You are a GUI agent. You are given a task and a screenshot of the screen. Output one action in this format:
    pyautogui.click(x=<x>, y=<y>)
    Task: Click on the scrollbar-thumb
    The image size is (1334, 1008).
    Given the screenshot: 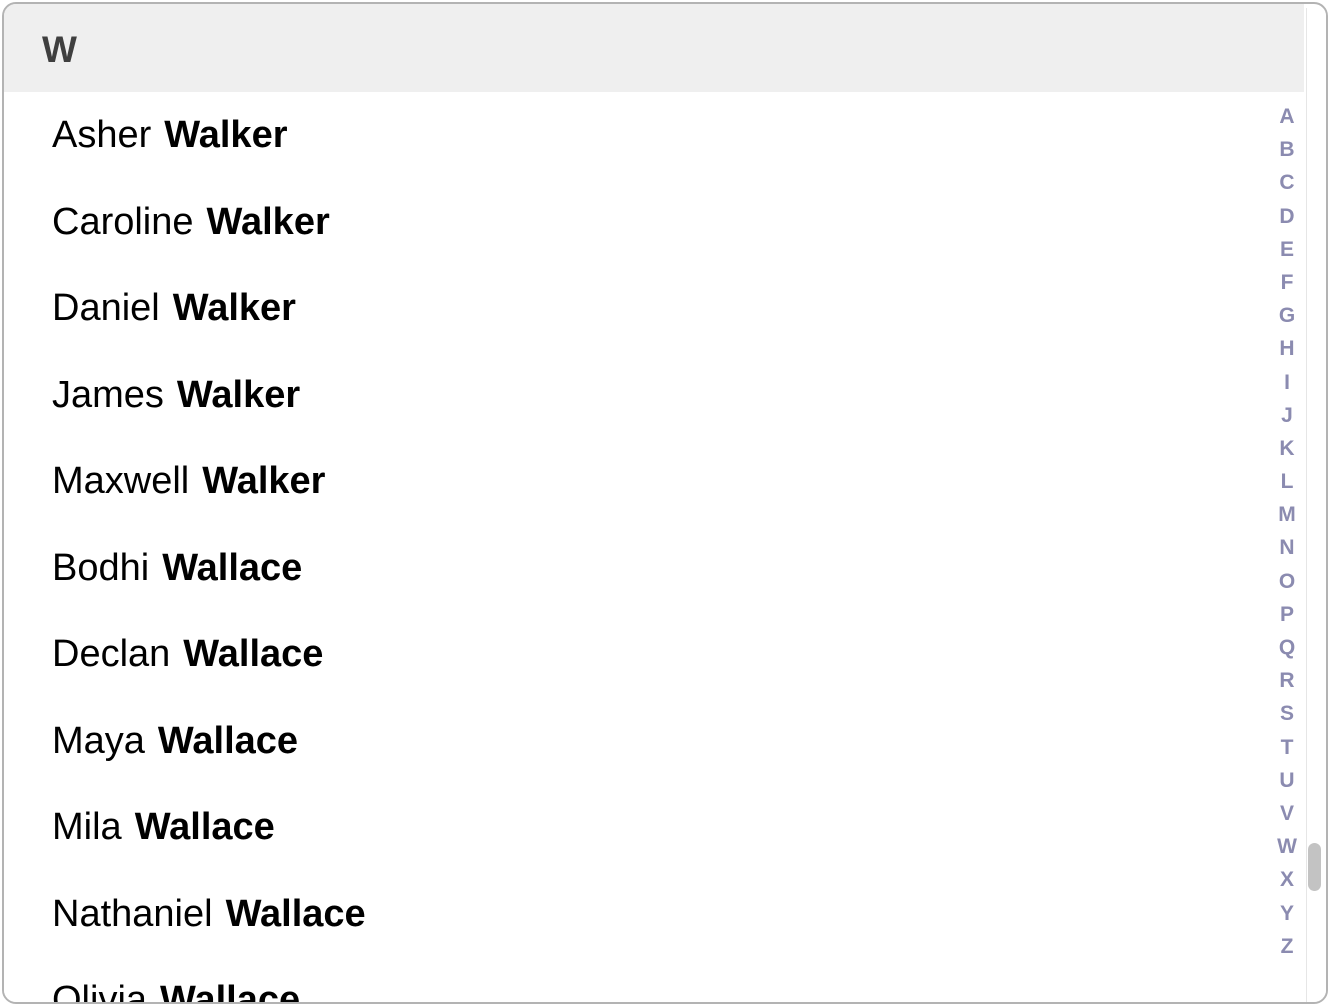 What is the action you would take?
    pyautogui.click(x=1314, y=867)
    